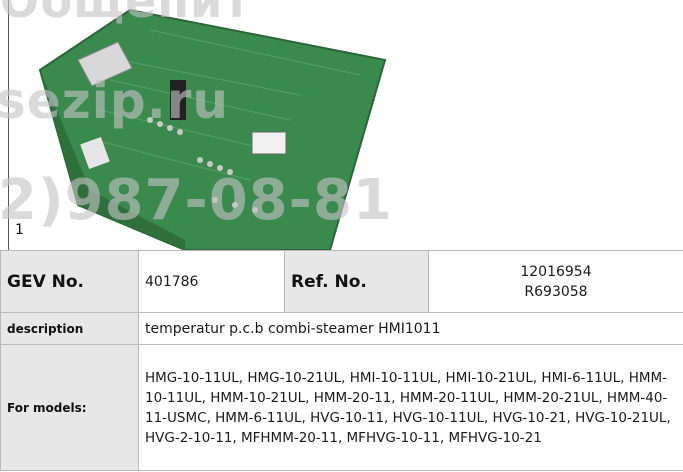  I want to click on watermark-text-1: Общепит, so click(125, 14).